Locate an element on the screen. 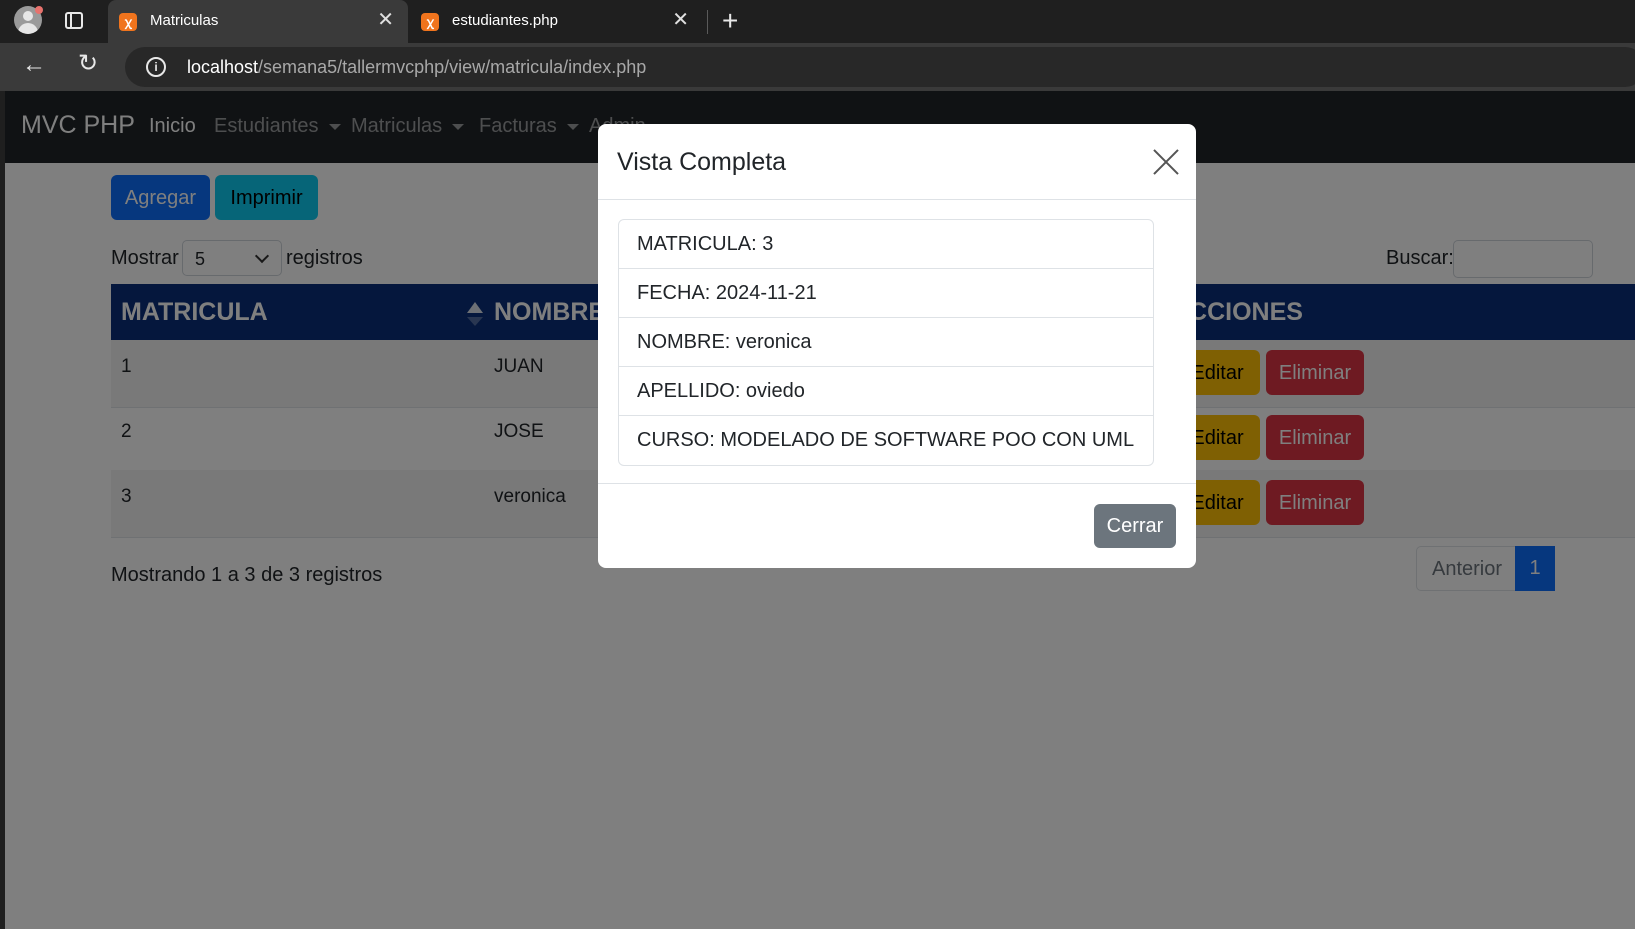  browser-tab-strip: ꭓ Matriculas ✕ ꭓ estudiantes.php ✕ + is located at coordinates (817, 21).